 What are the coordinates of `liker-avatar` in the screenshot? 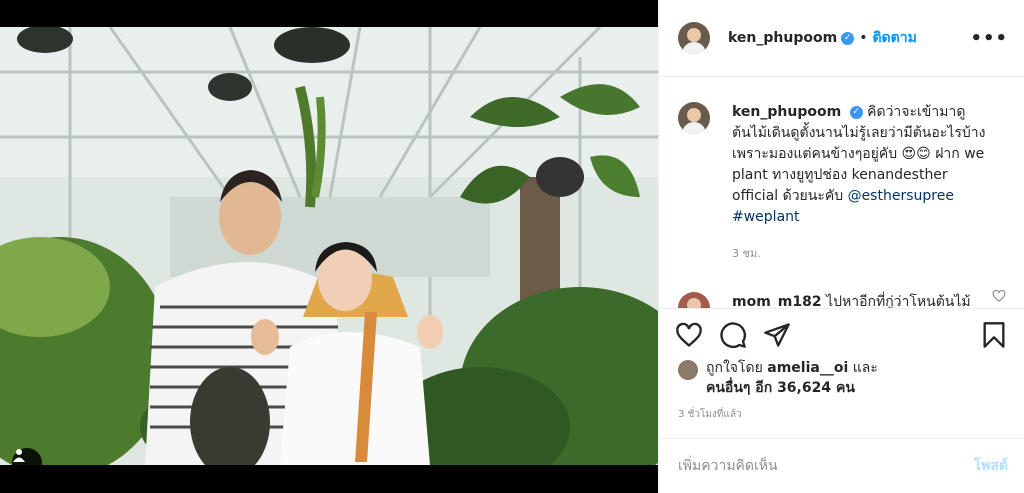 It's located at (688, 370).